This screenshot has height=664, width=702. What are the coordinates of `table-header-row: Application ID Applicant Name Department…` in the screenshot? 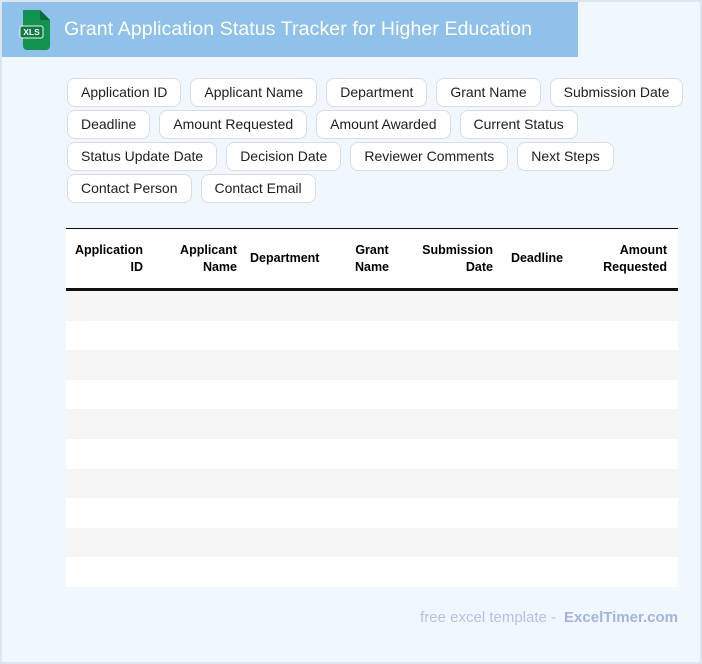 It's located at (372, 259).